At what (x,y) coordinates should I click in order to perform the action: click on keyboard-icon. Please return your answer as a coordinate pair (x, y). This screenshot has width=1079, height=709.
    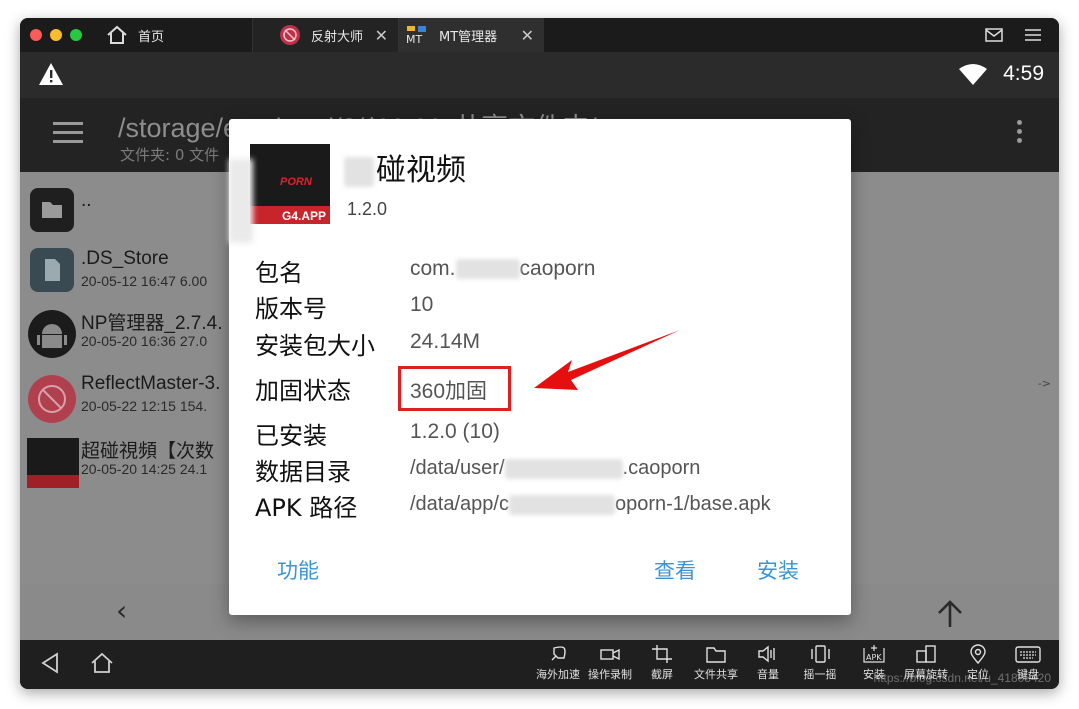
    Looking at the image, I should click on (1028, 654).